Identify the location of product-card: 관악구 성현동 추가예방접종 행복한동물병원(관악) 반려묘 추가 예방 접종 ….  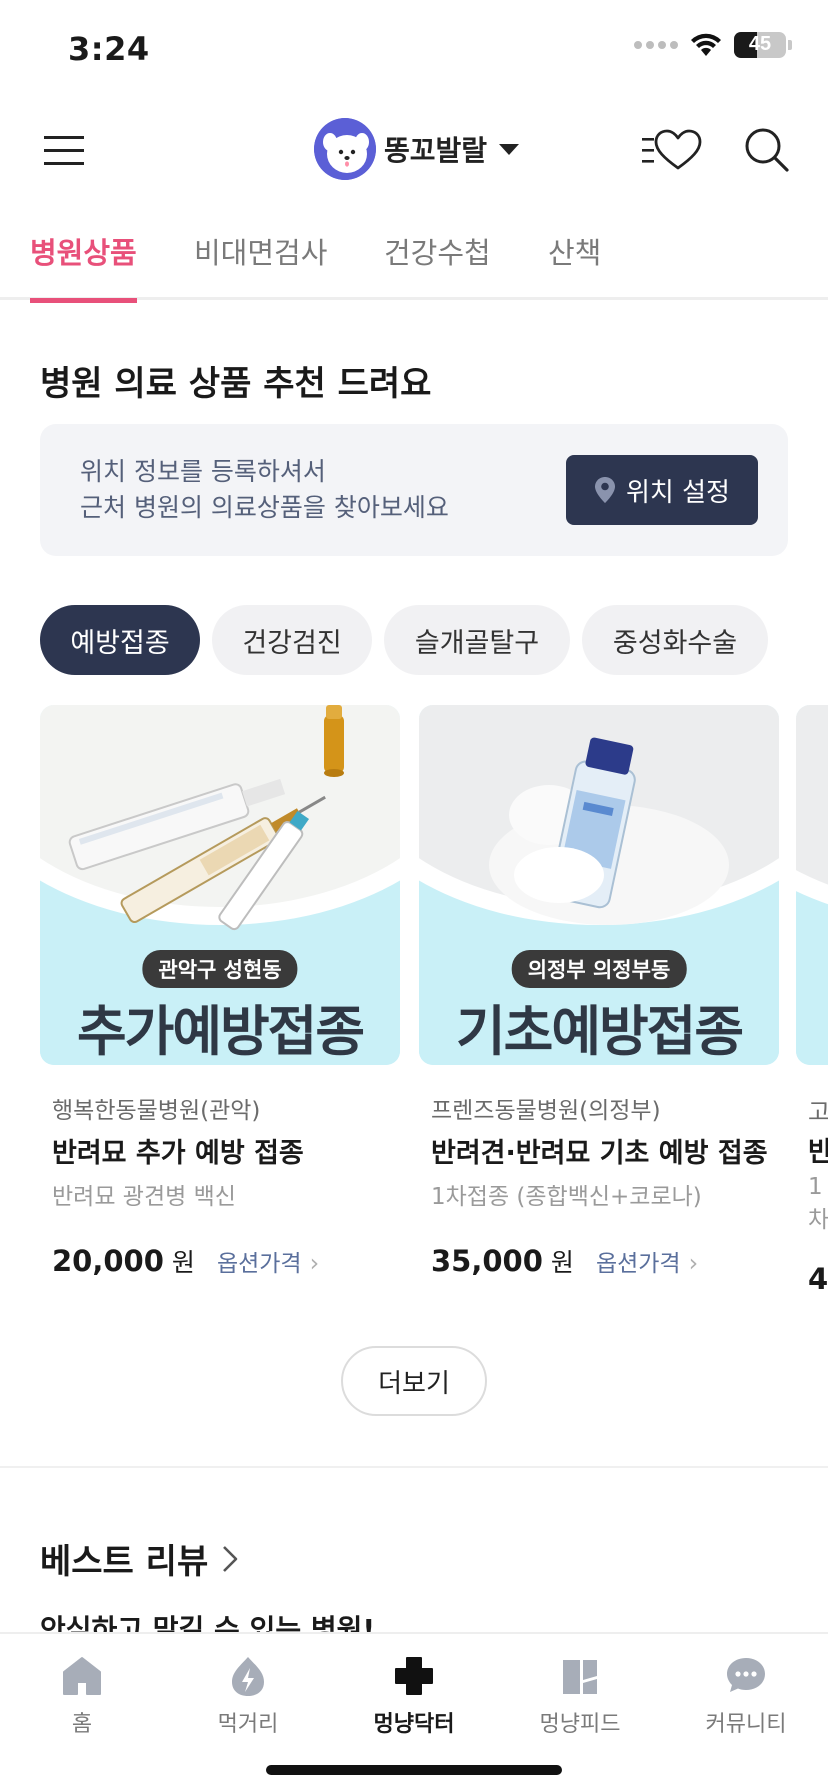
(220, 992).